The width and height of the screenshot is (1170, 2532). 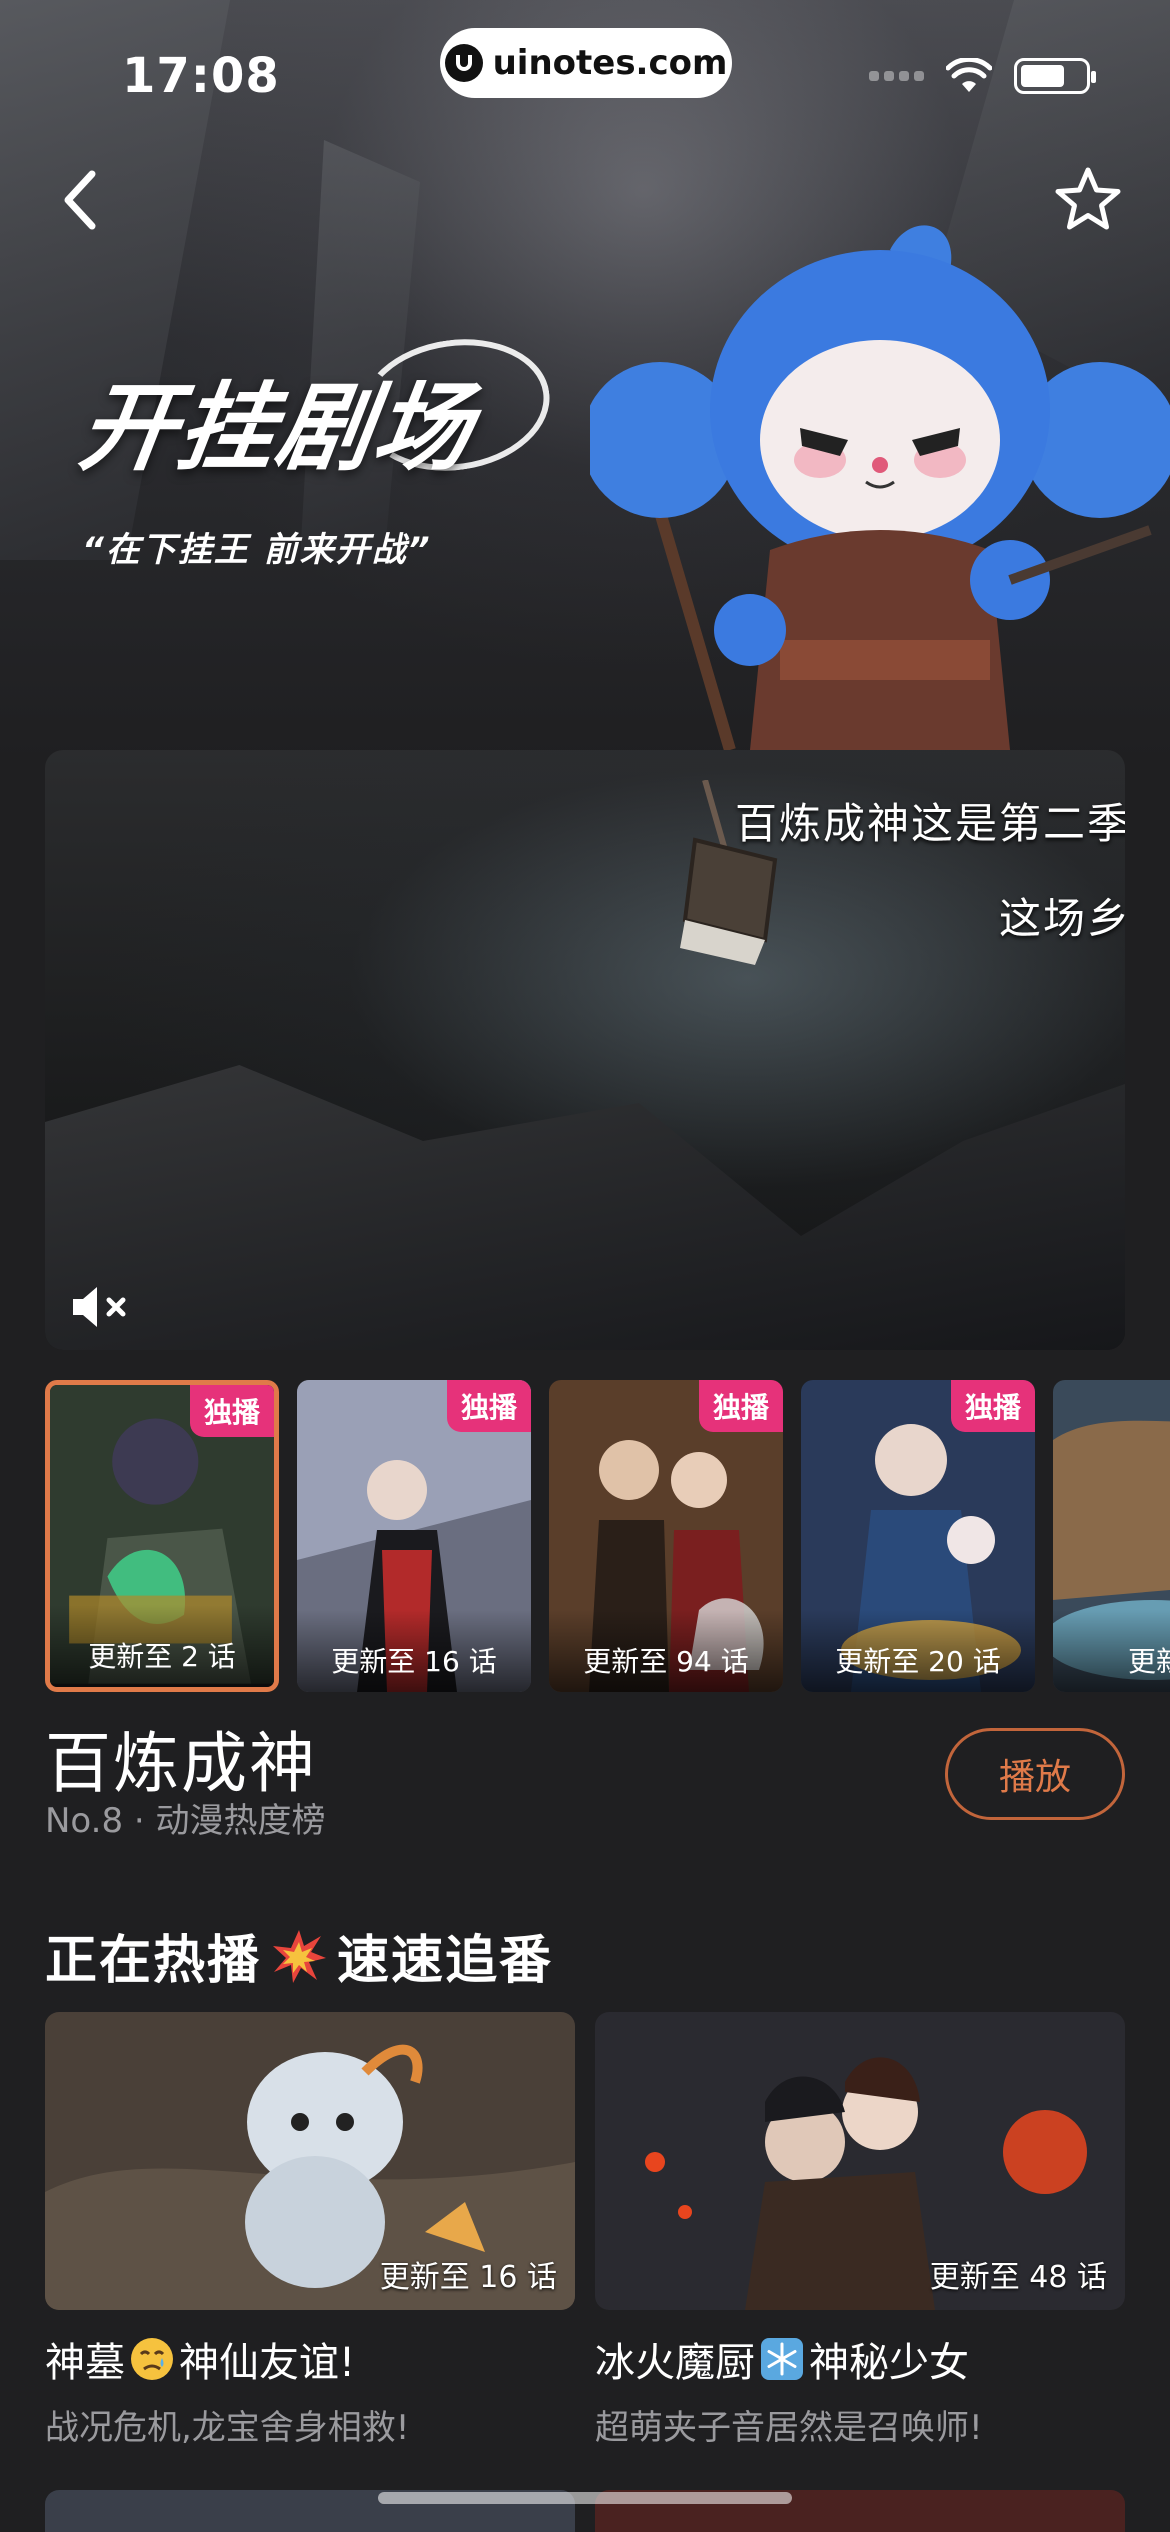 What do you see at coordinates (414, 1536) in the screenshot?
I see `series-thumb: 独播 更新至 16 话` at bounding box center [414, 1536].